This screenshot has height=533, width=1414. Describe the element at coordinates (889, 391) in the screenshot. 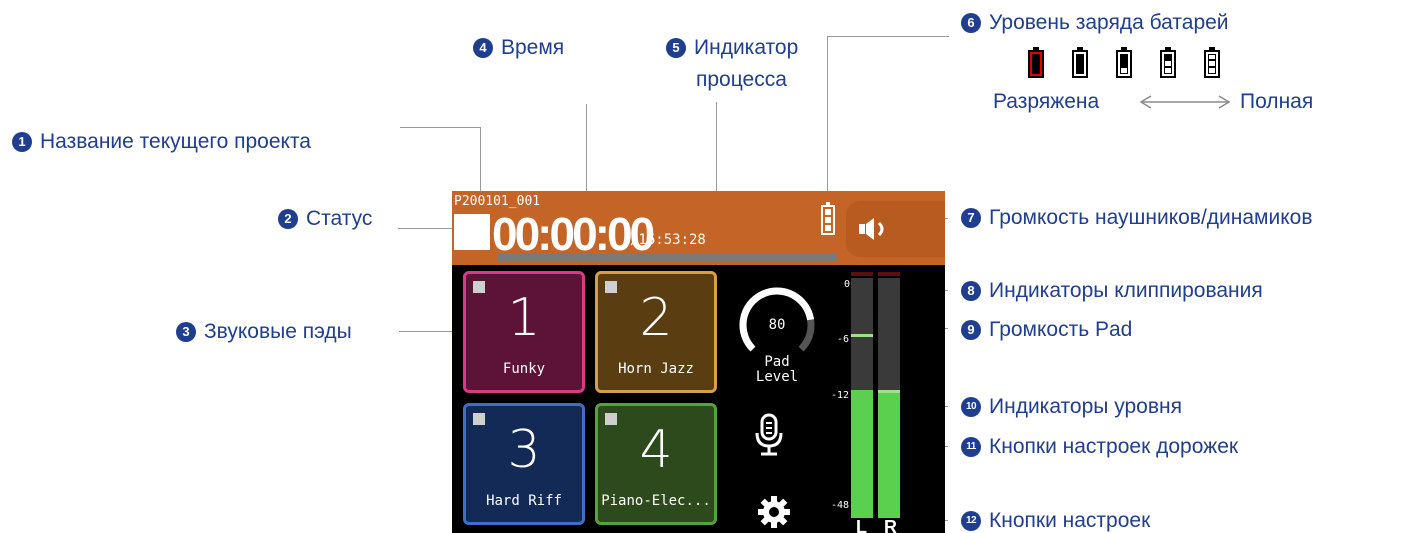

I see `peak-marker-right` at that location.